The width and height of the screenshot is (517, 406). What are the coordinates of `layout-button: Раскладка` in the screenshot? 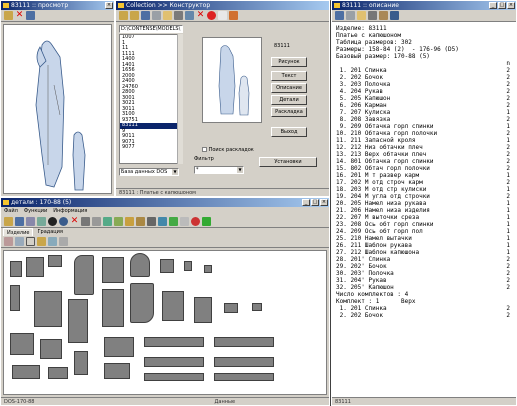 It's located at (289, 112).